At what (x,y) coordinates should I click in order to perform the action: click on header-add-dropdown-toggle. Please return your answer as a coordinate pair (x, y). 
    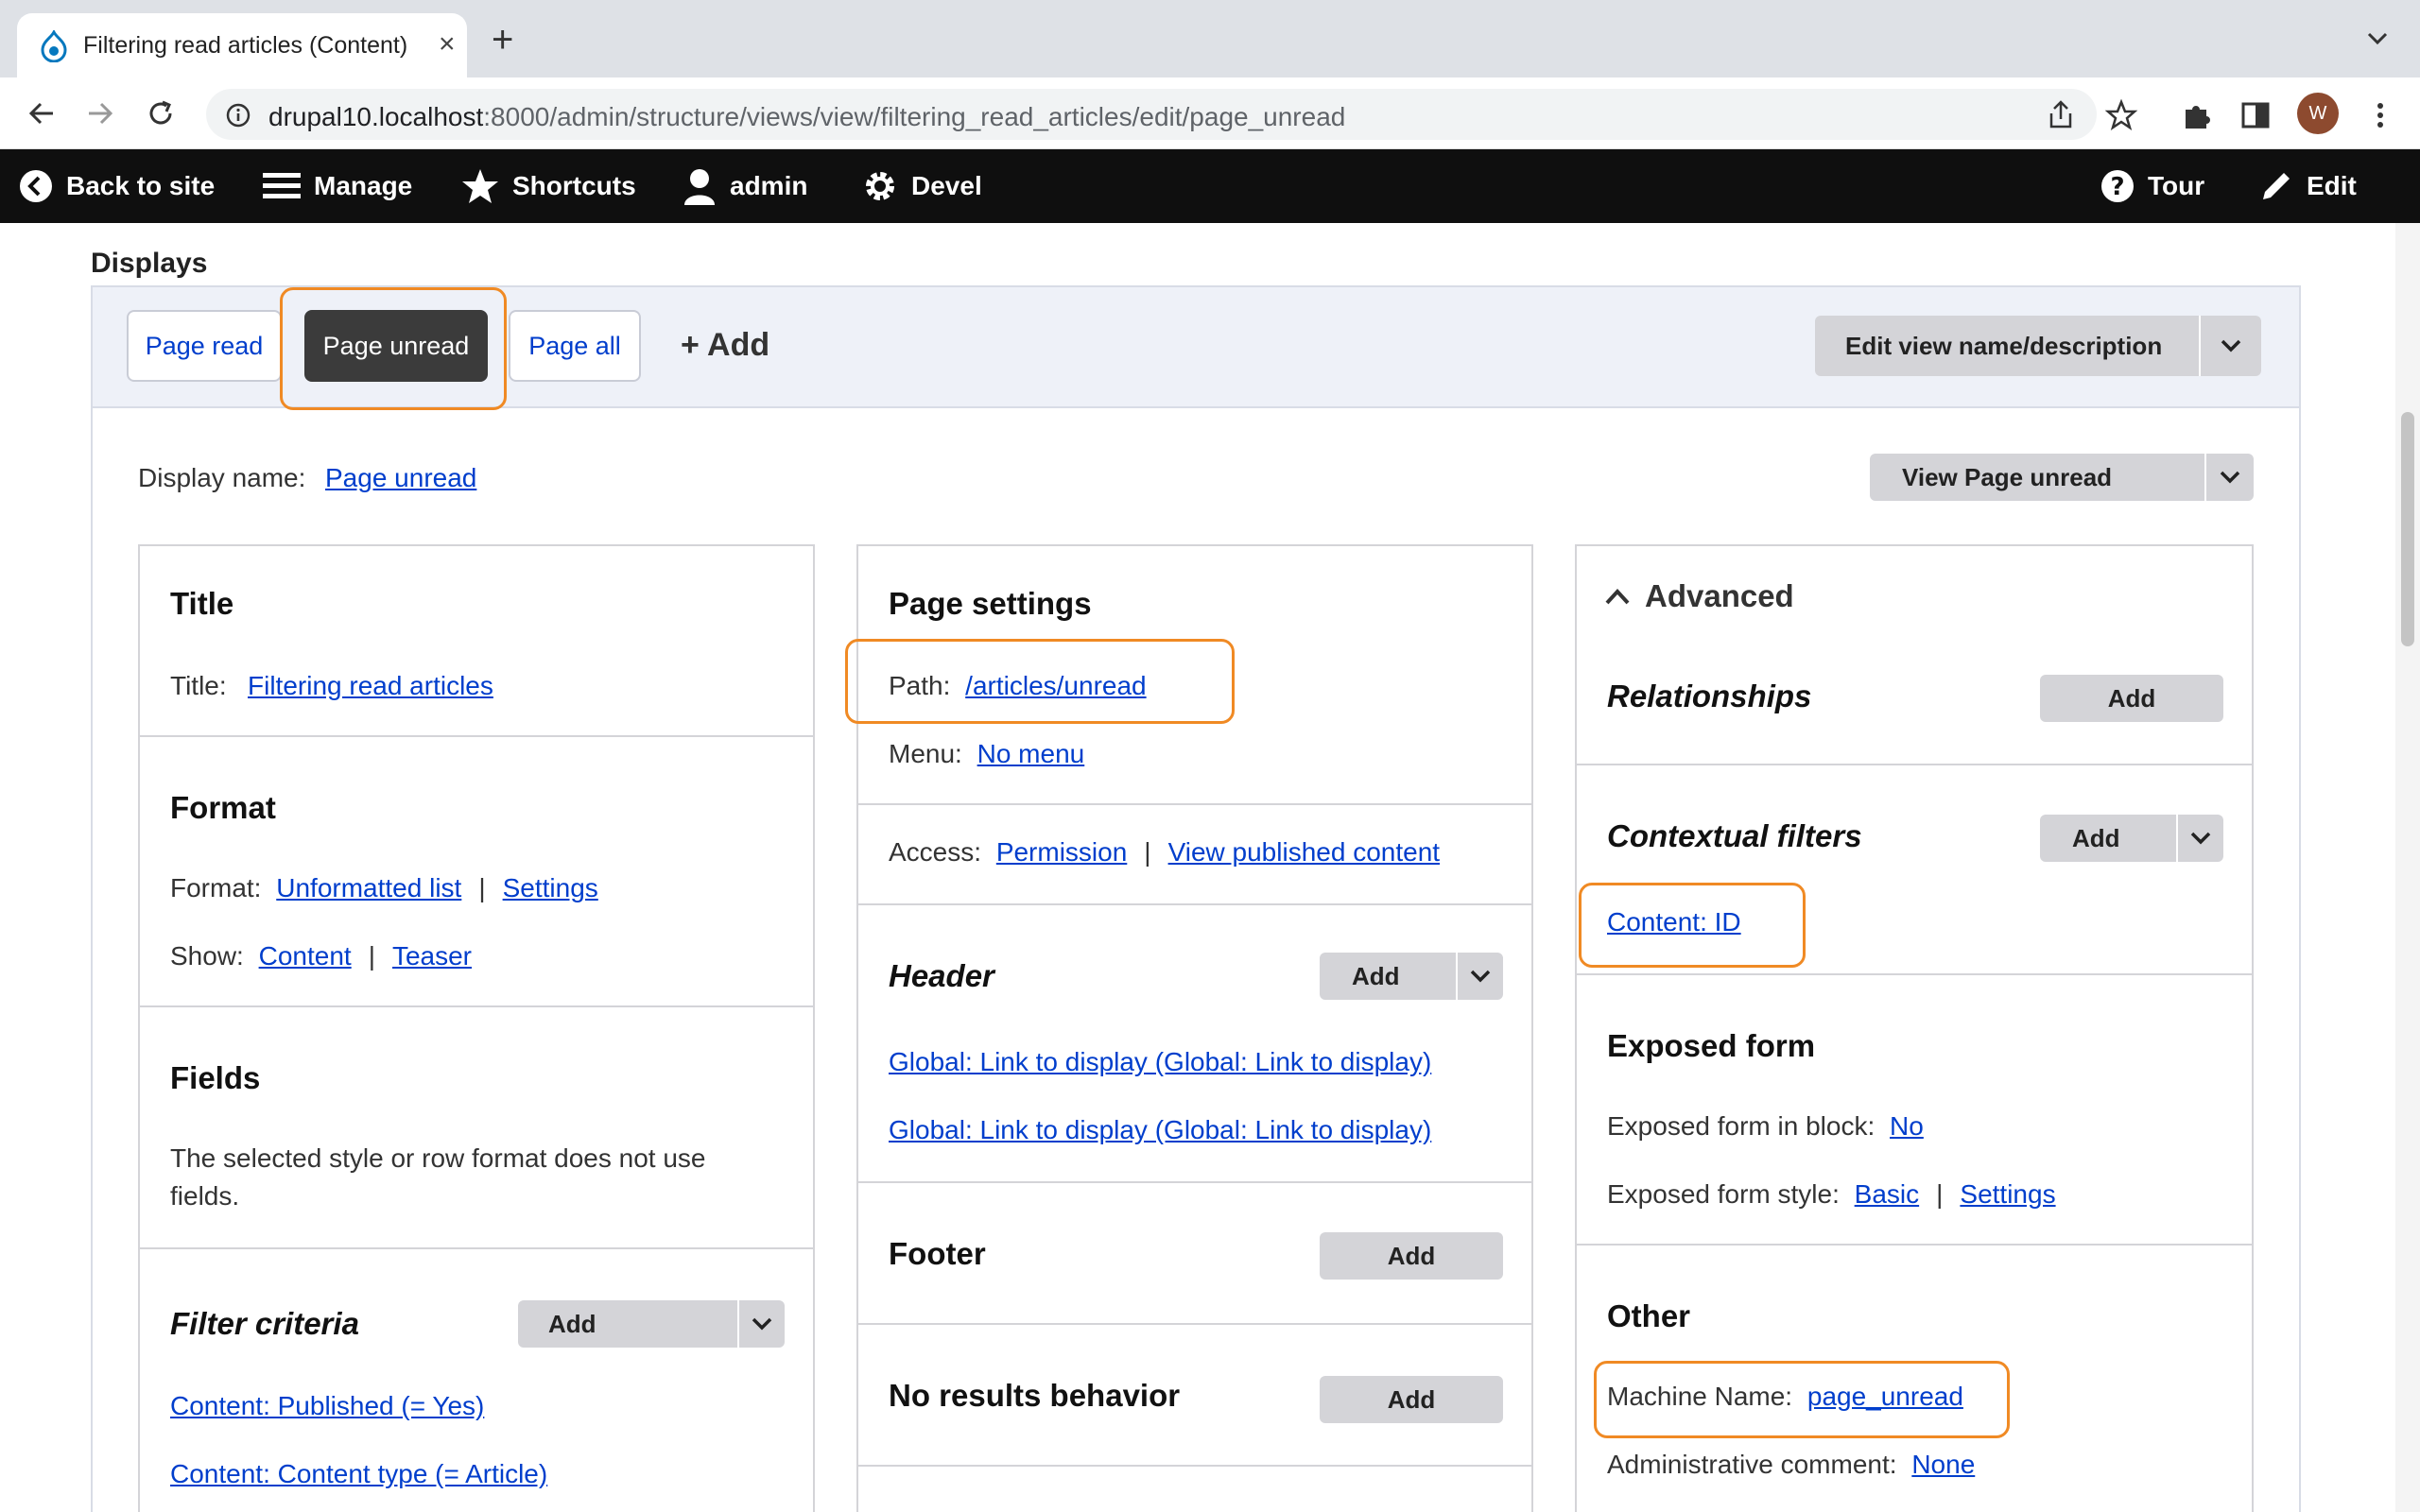
    Looking at the image, I should click on (1480, 976).